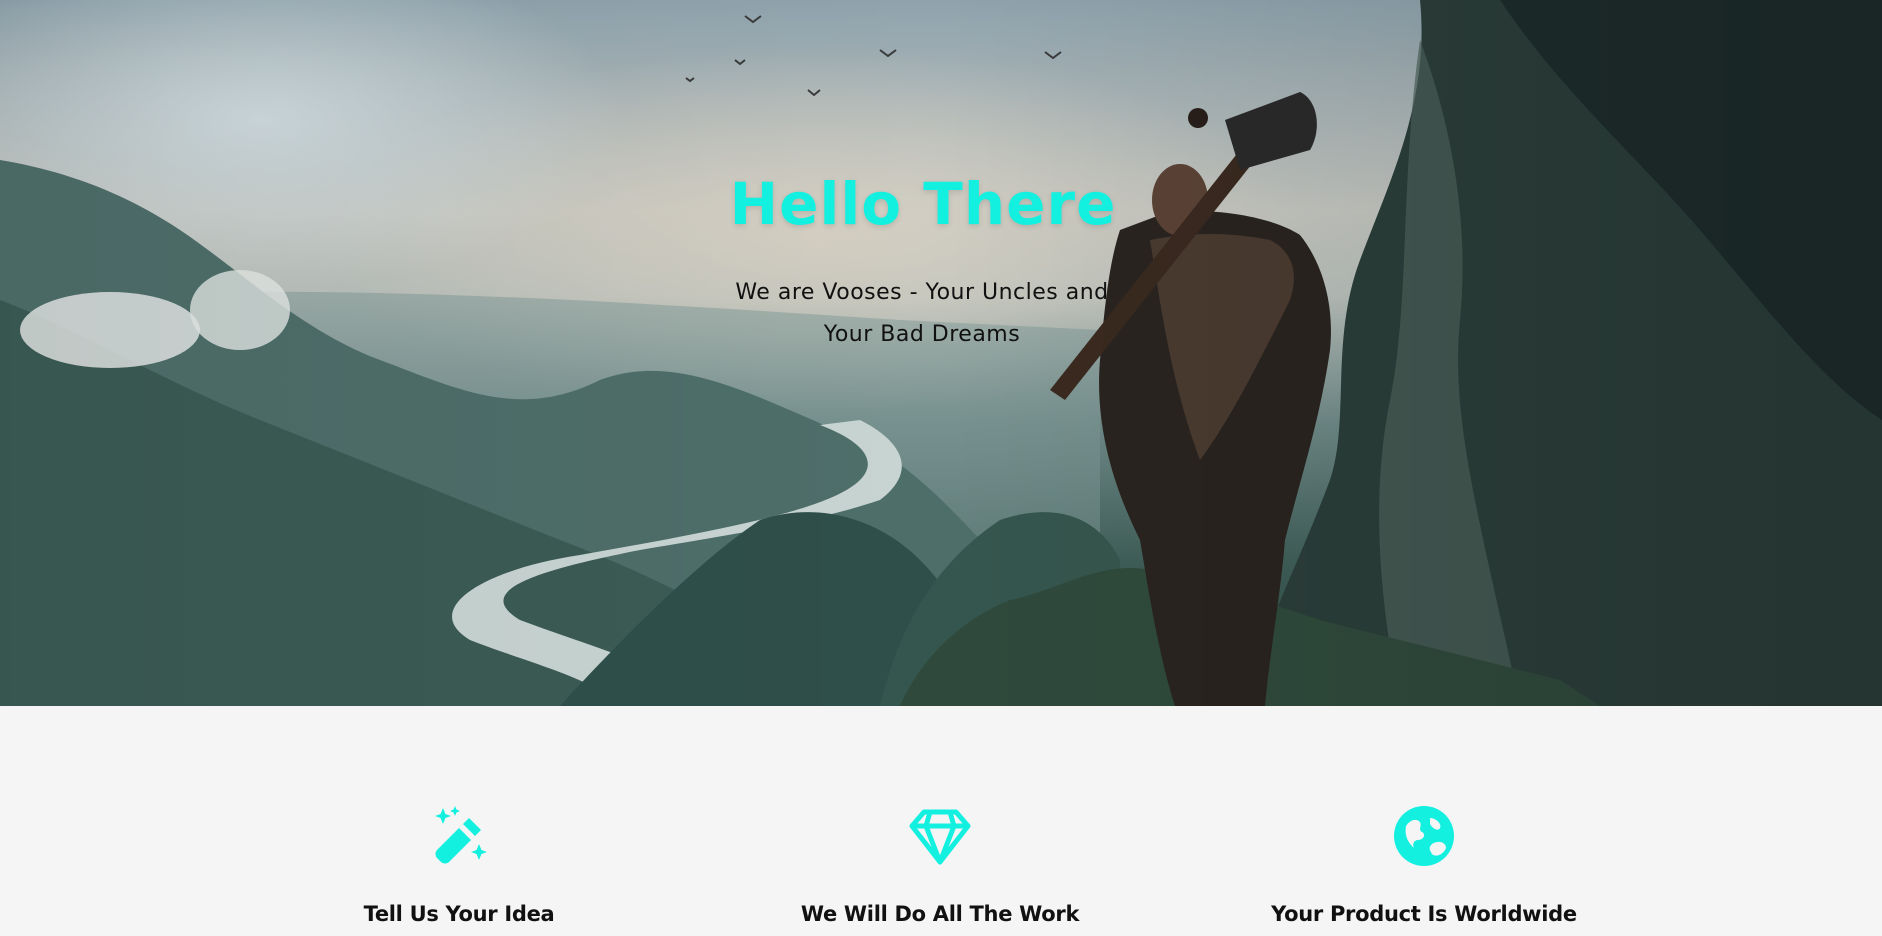 This screenshot has height=936, width=1882. What do you see at coordinates (461, 835) in the screenshot?
I see `magic-wand-icon` at bounding box center [461, 835].